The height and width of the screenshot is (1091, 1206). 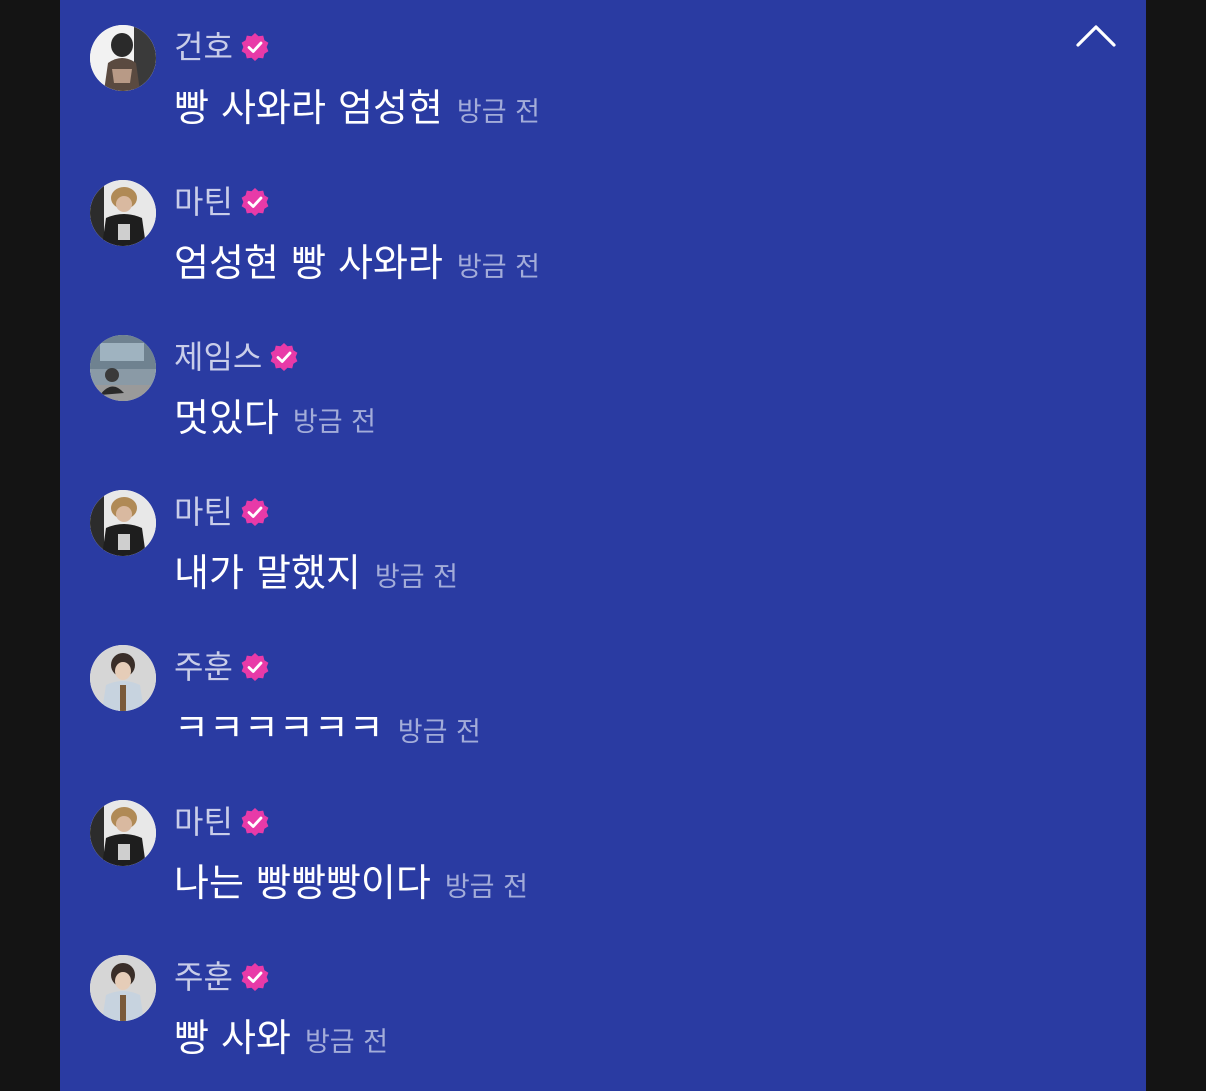 What do you see at coordinates (603, 530) in the screenshot?
I see `comment-item: 마틴 내가 말했지 방금 전` at bounding box center [603, 530].